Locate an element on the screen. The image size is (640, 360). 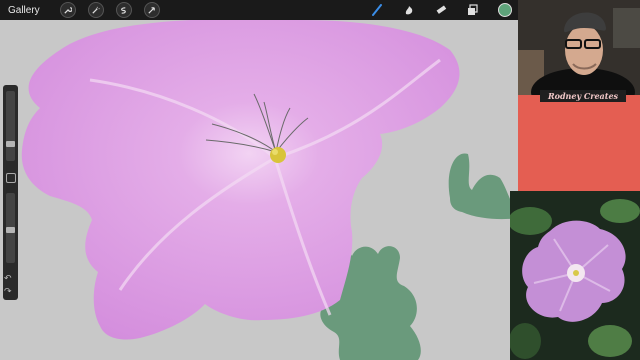
selection-icon is located at coordinates (123, 10).